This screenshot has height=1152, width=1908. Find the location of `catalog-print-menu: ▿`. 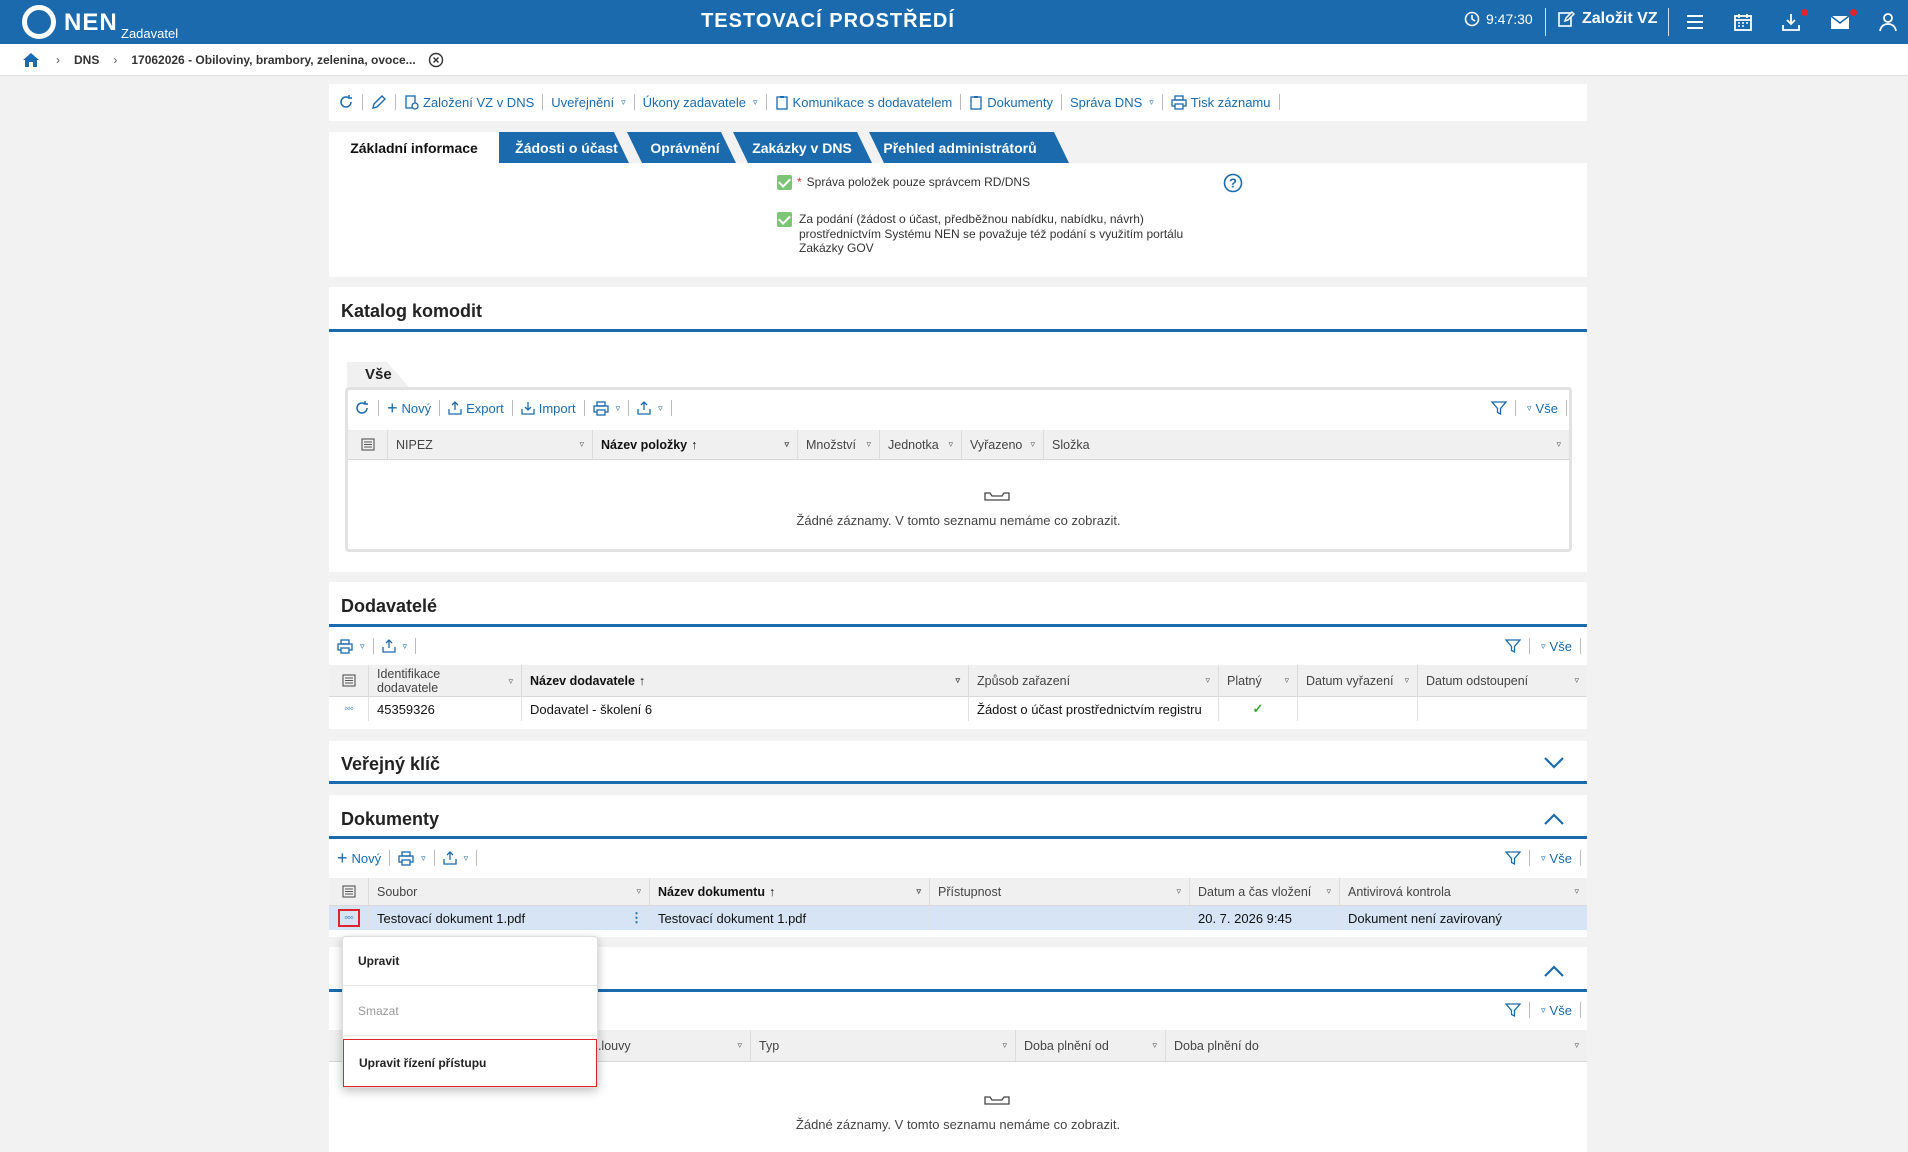

catalog-print-menu: ▿ is located at coordinates (606, 408).